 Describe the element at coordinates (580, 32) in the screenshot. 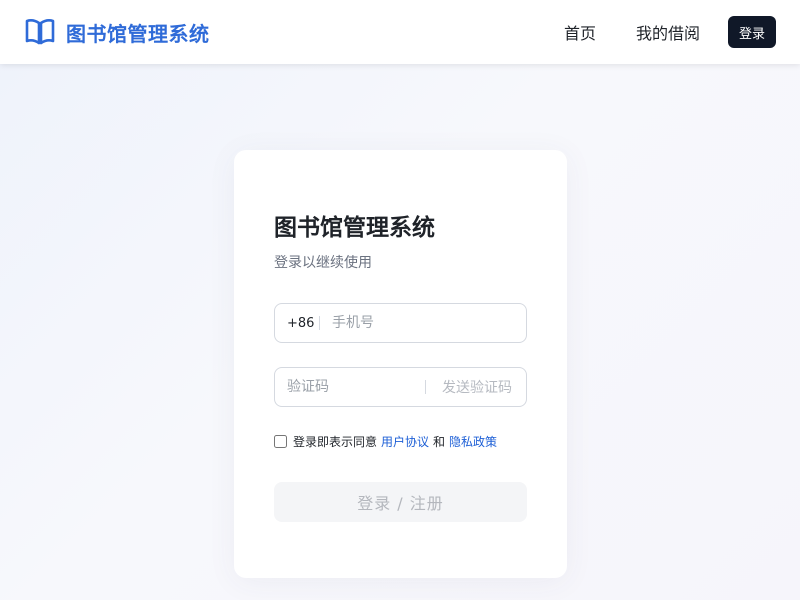

I see `nav-home-link: 首页` at that location.